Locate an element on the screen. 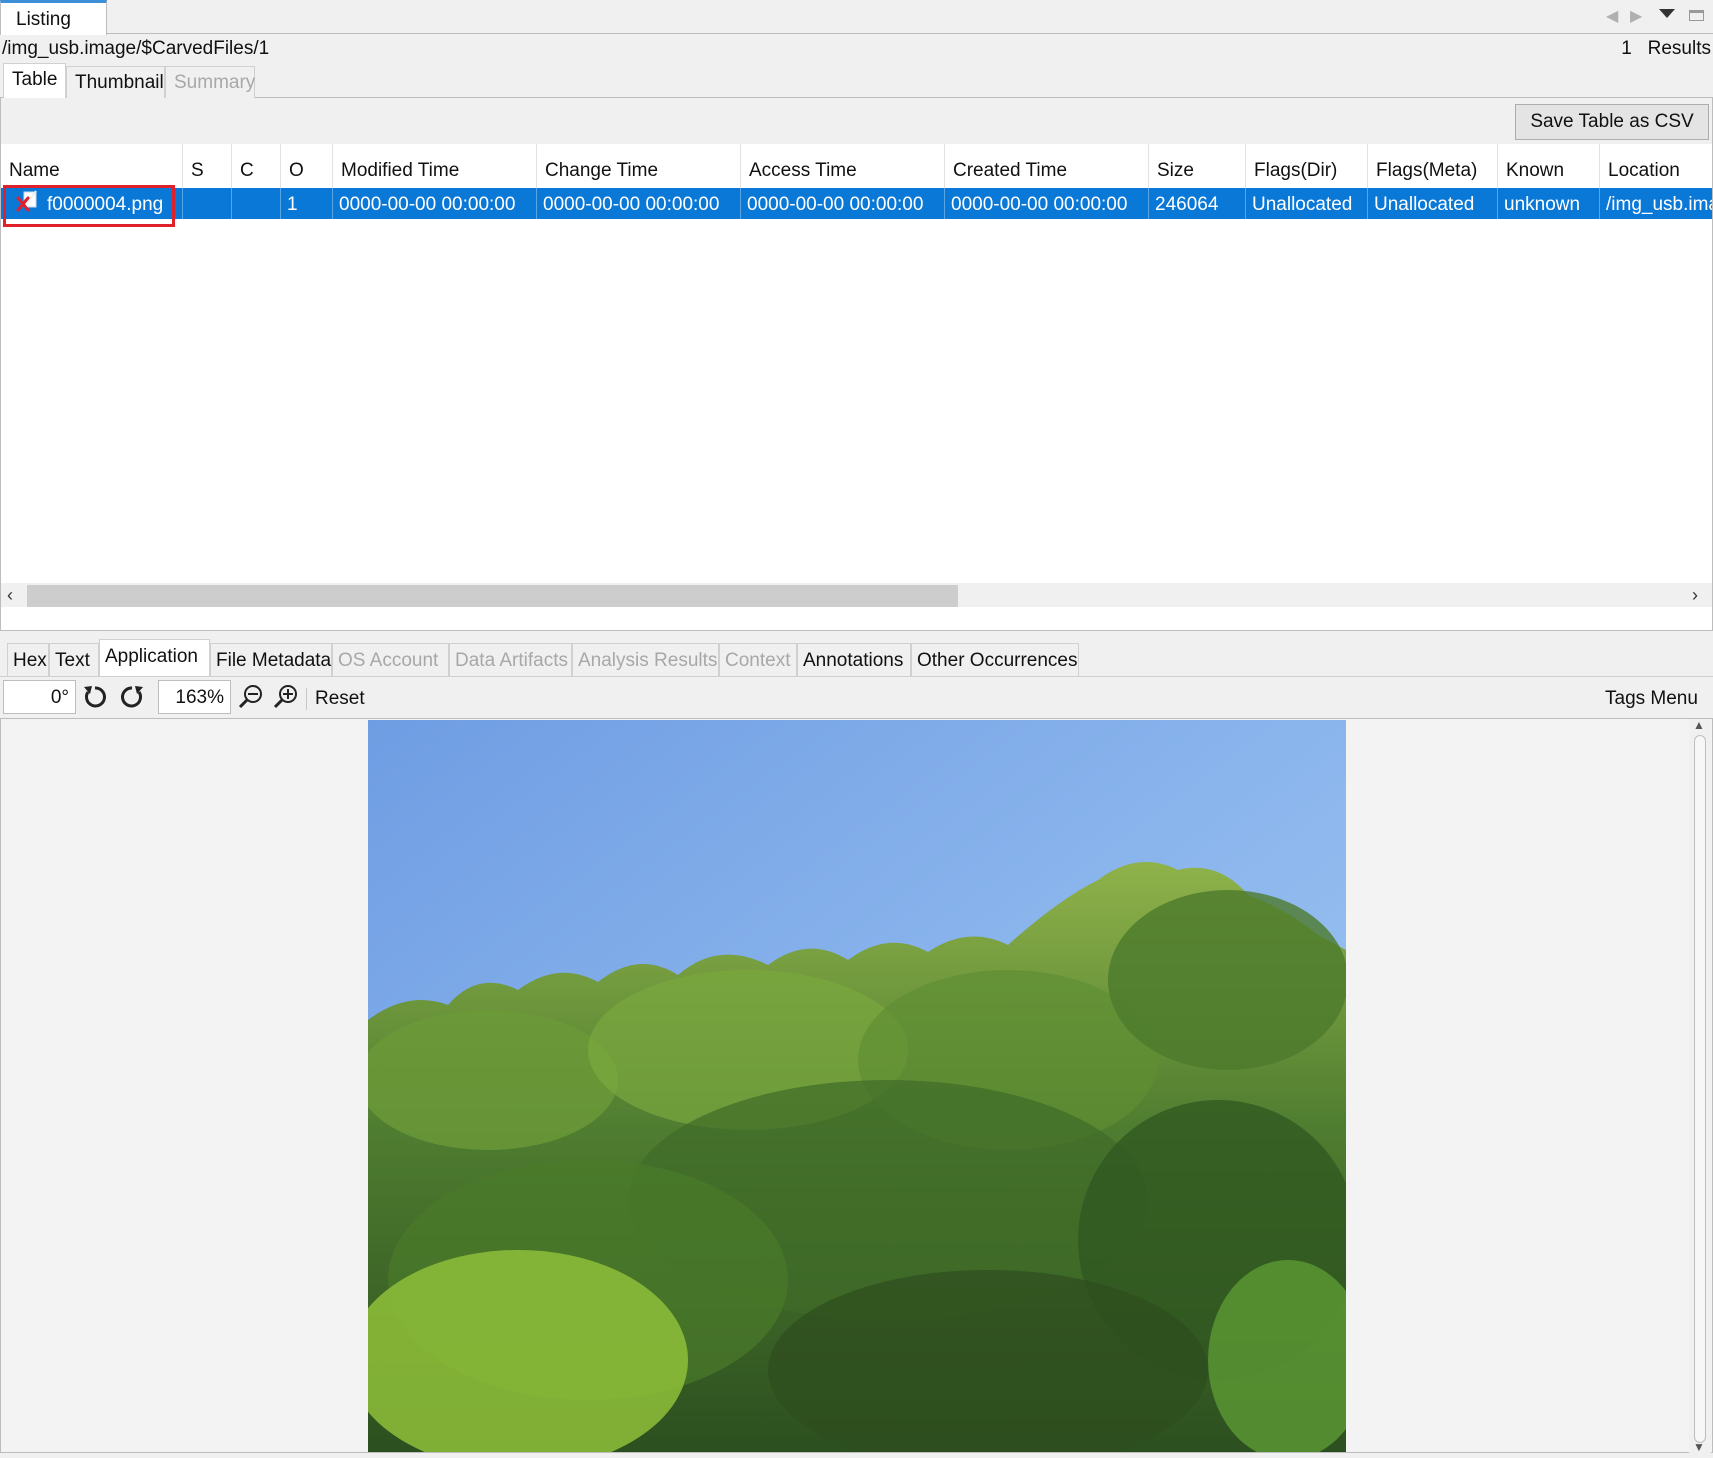  results-number: 1 is located at coordinates (1626, 48).